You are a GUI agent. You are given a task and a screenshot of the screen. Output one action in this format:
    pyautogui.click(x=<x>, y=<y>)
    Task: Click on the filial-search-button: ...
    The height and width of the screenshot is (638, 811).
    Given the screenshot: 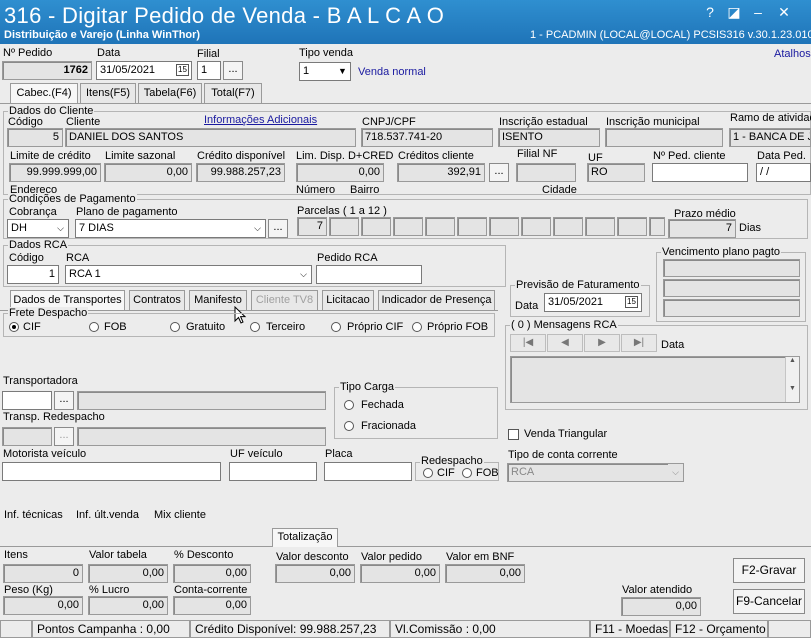 What is the action you would take?
    pyautogui.click(x=233, y=70)
    